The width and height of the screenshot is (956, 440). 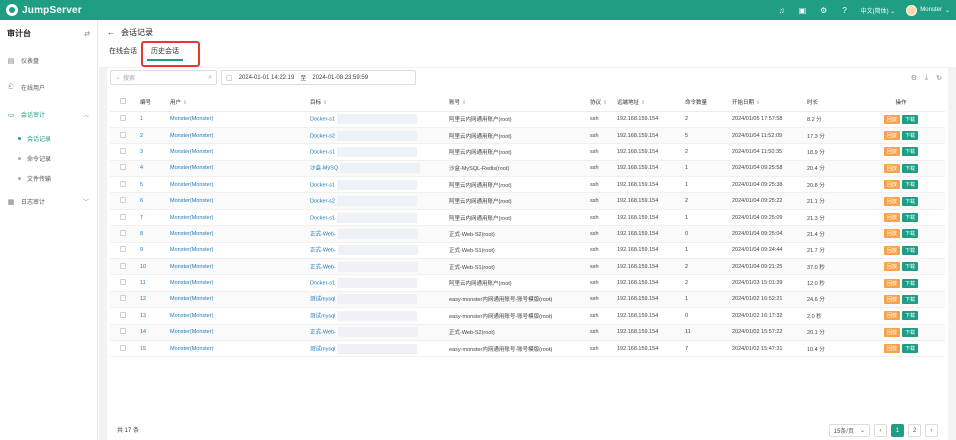 What do you see at coordinates (210, 78) in the screenshot?
I see `search-icon: ⌕` at bounding box center [210, 78].